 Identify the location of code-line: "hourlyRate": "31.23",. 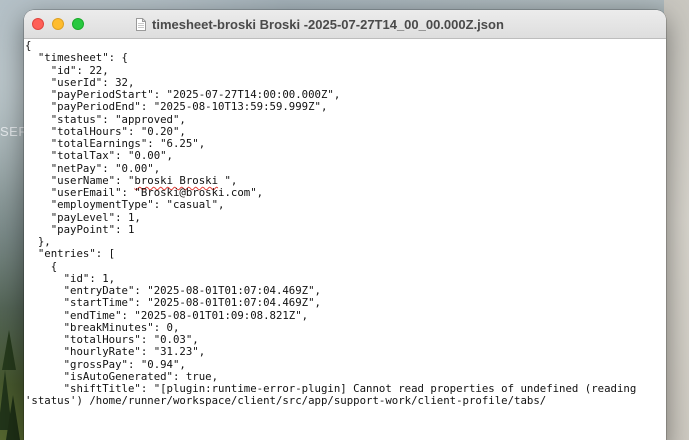
(345, 351).